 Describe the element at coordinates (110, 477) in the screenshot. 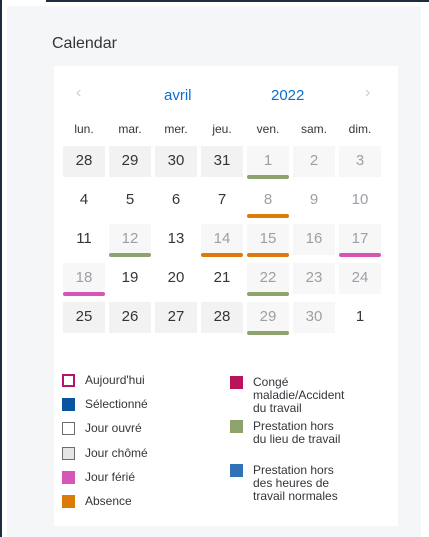

I see `legend-label: Jour férié` at that location.